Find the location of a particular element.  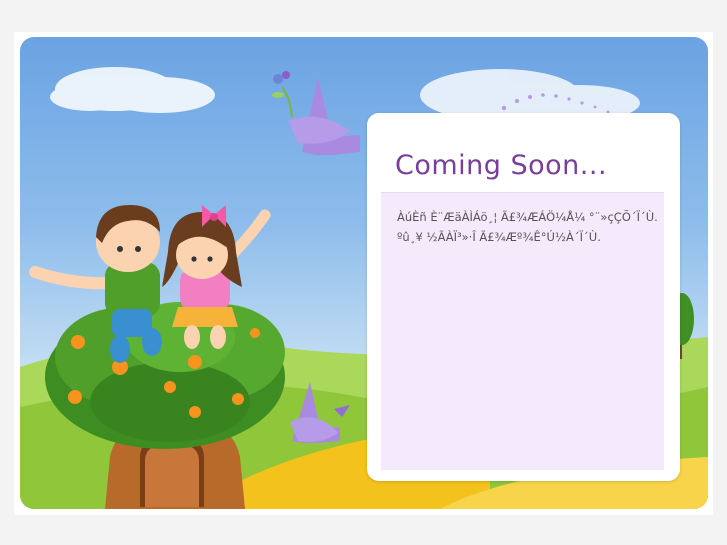

cloud-icon is located at coordinates (132, 90).